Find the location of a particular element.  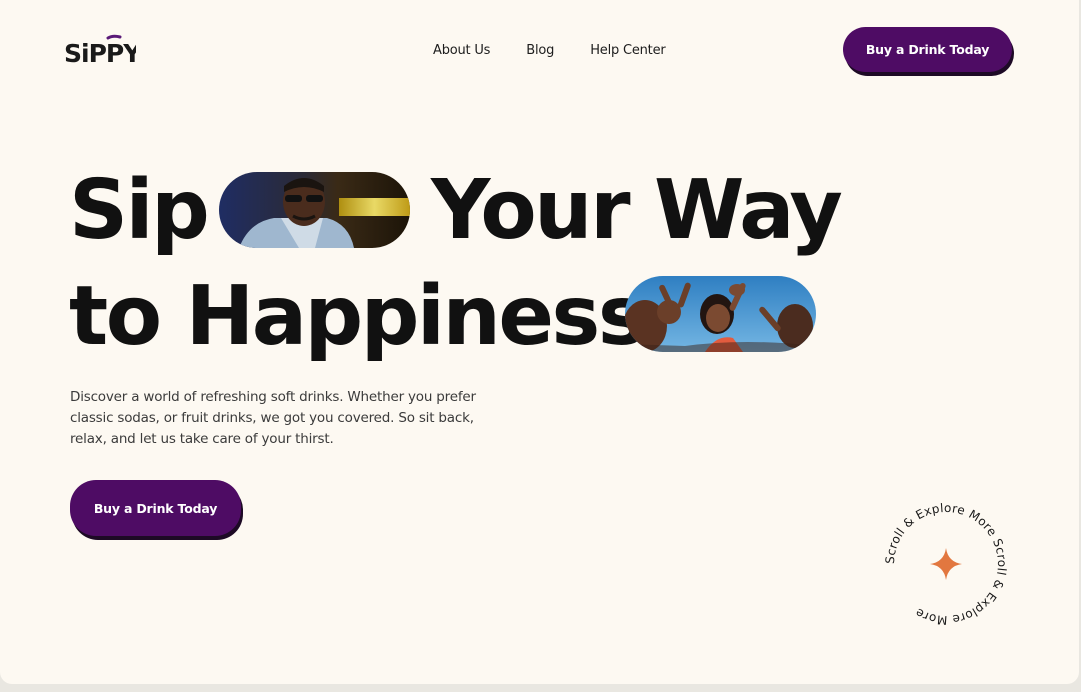

nav-about-us: About Us is located at coordinates (461, 50).